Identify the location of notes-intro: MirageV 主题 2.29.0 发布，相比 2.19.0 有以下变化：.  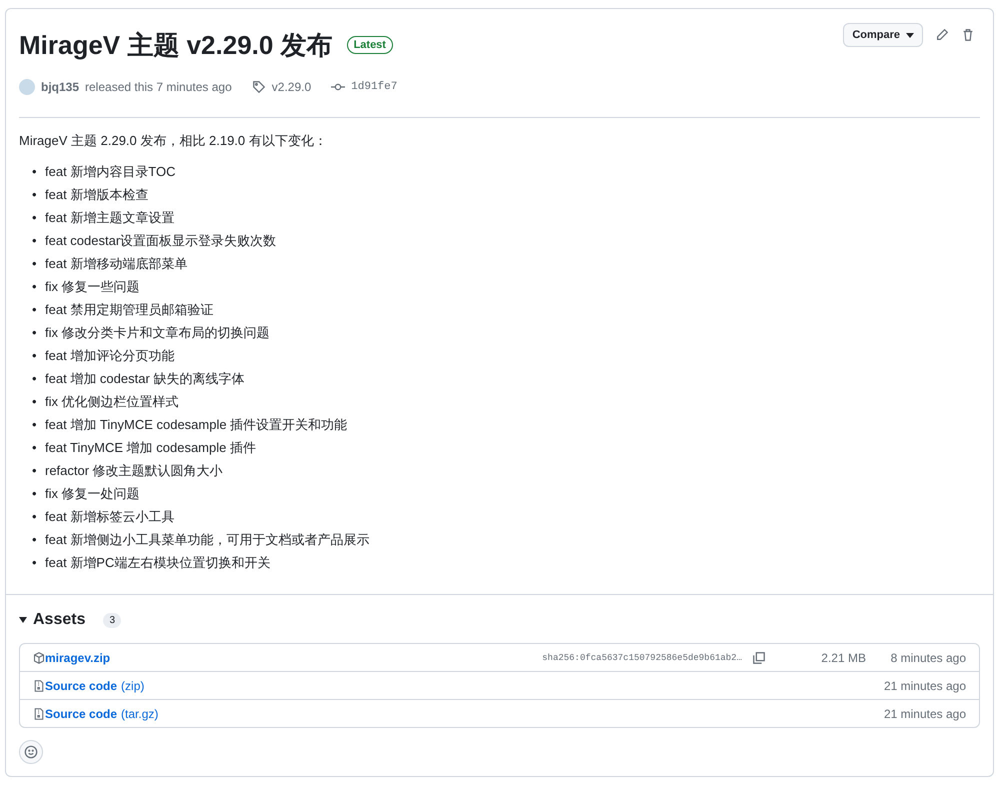
(173, 141).